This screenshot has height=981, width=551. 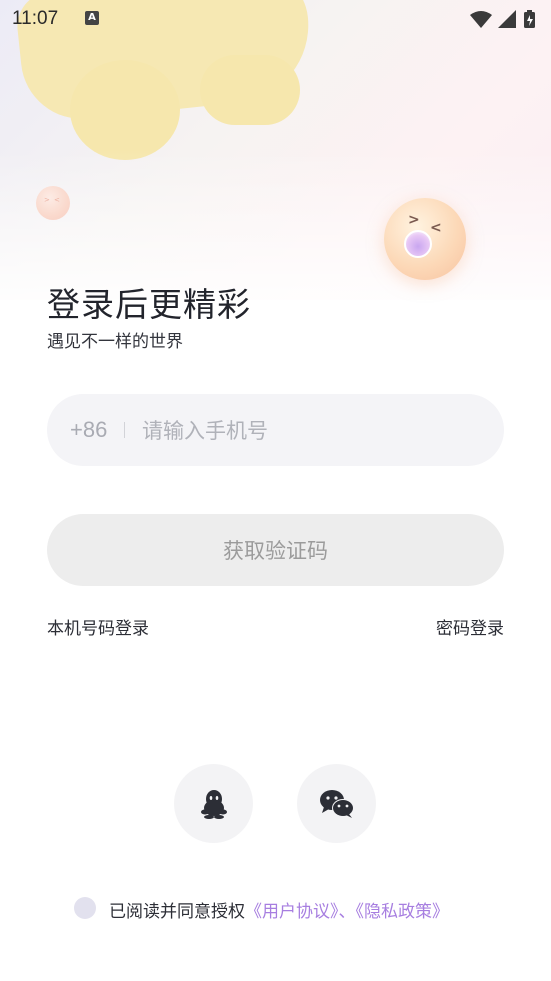 What do you see at coordinates (292, 912) in the screenshot?
I see `user-agreement-link: 《用户协议》` at bounding box center [292, 912].